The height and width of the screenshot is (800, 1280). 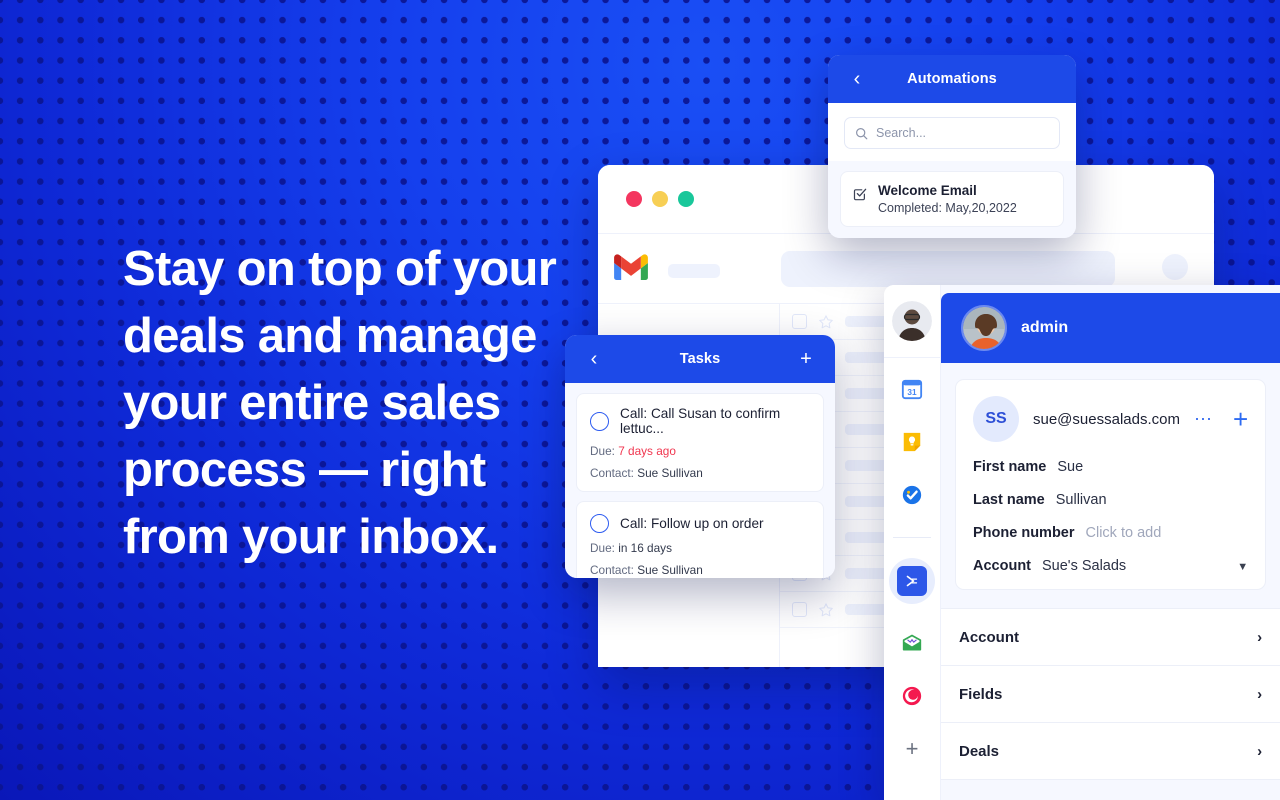 I want to click on field-label: Last name, so click(x=1009, y=500).